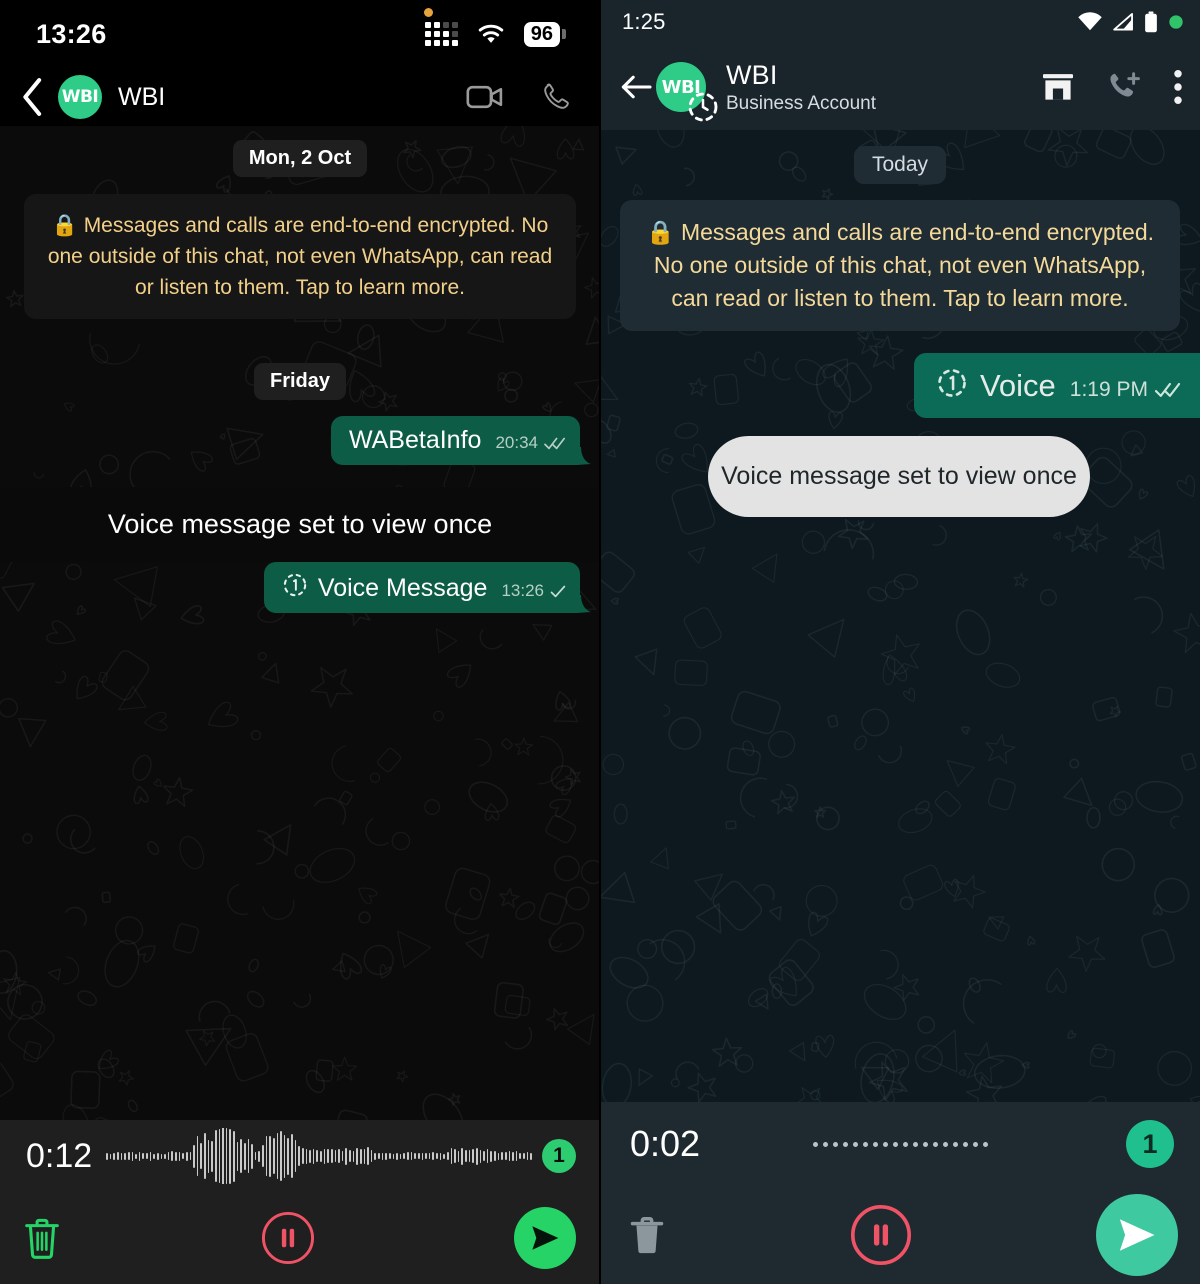 The height and width of the screenshot is (1284, 1200). I want to click on chevron-left-icon, so click(32, 97).